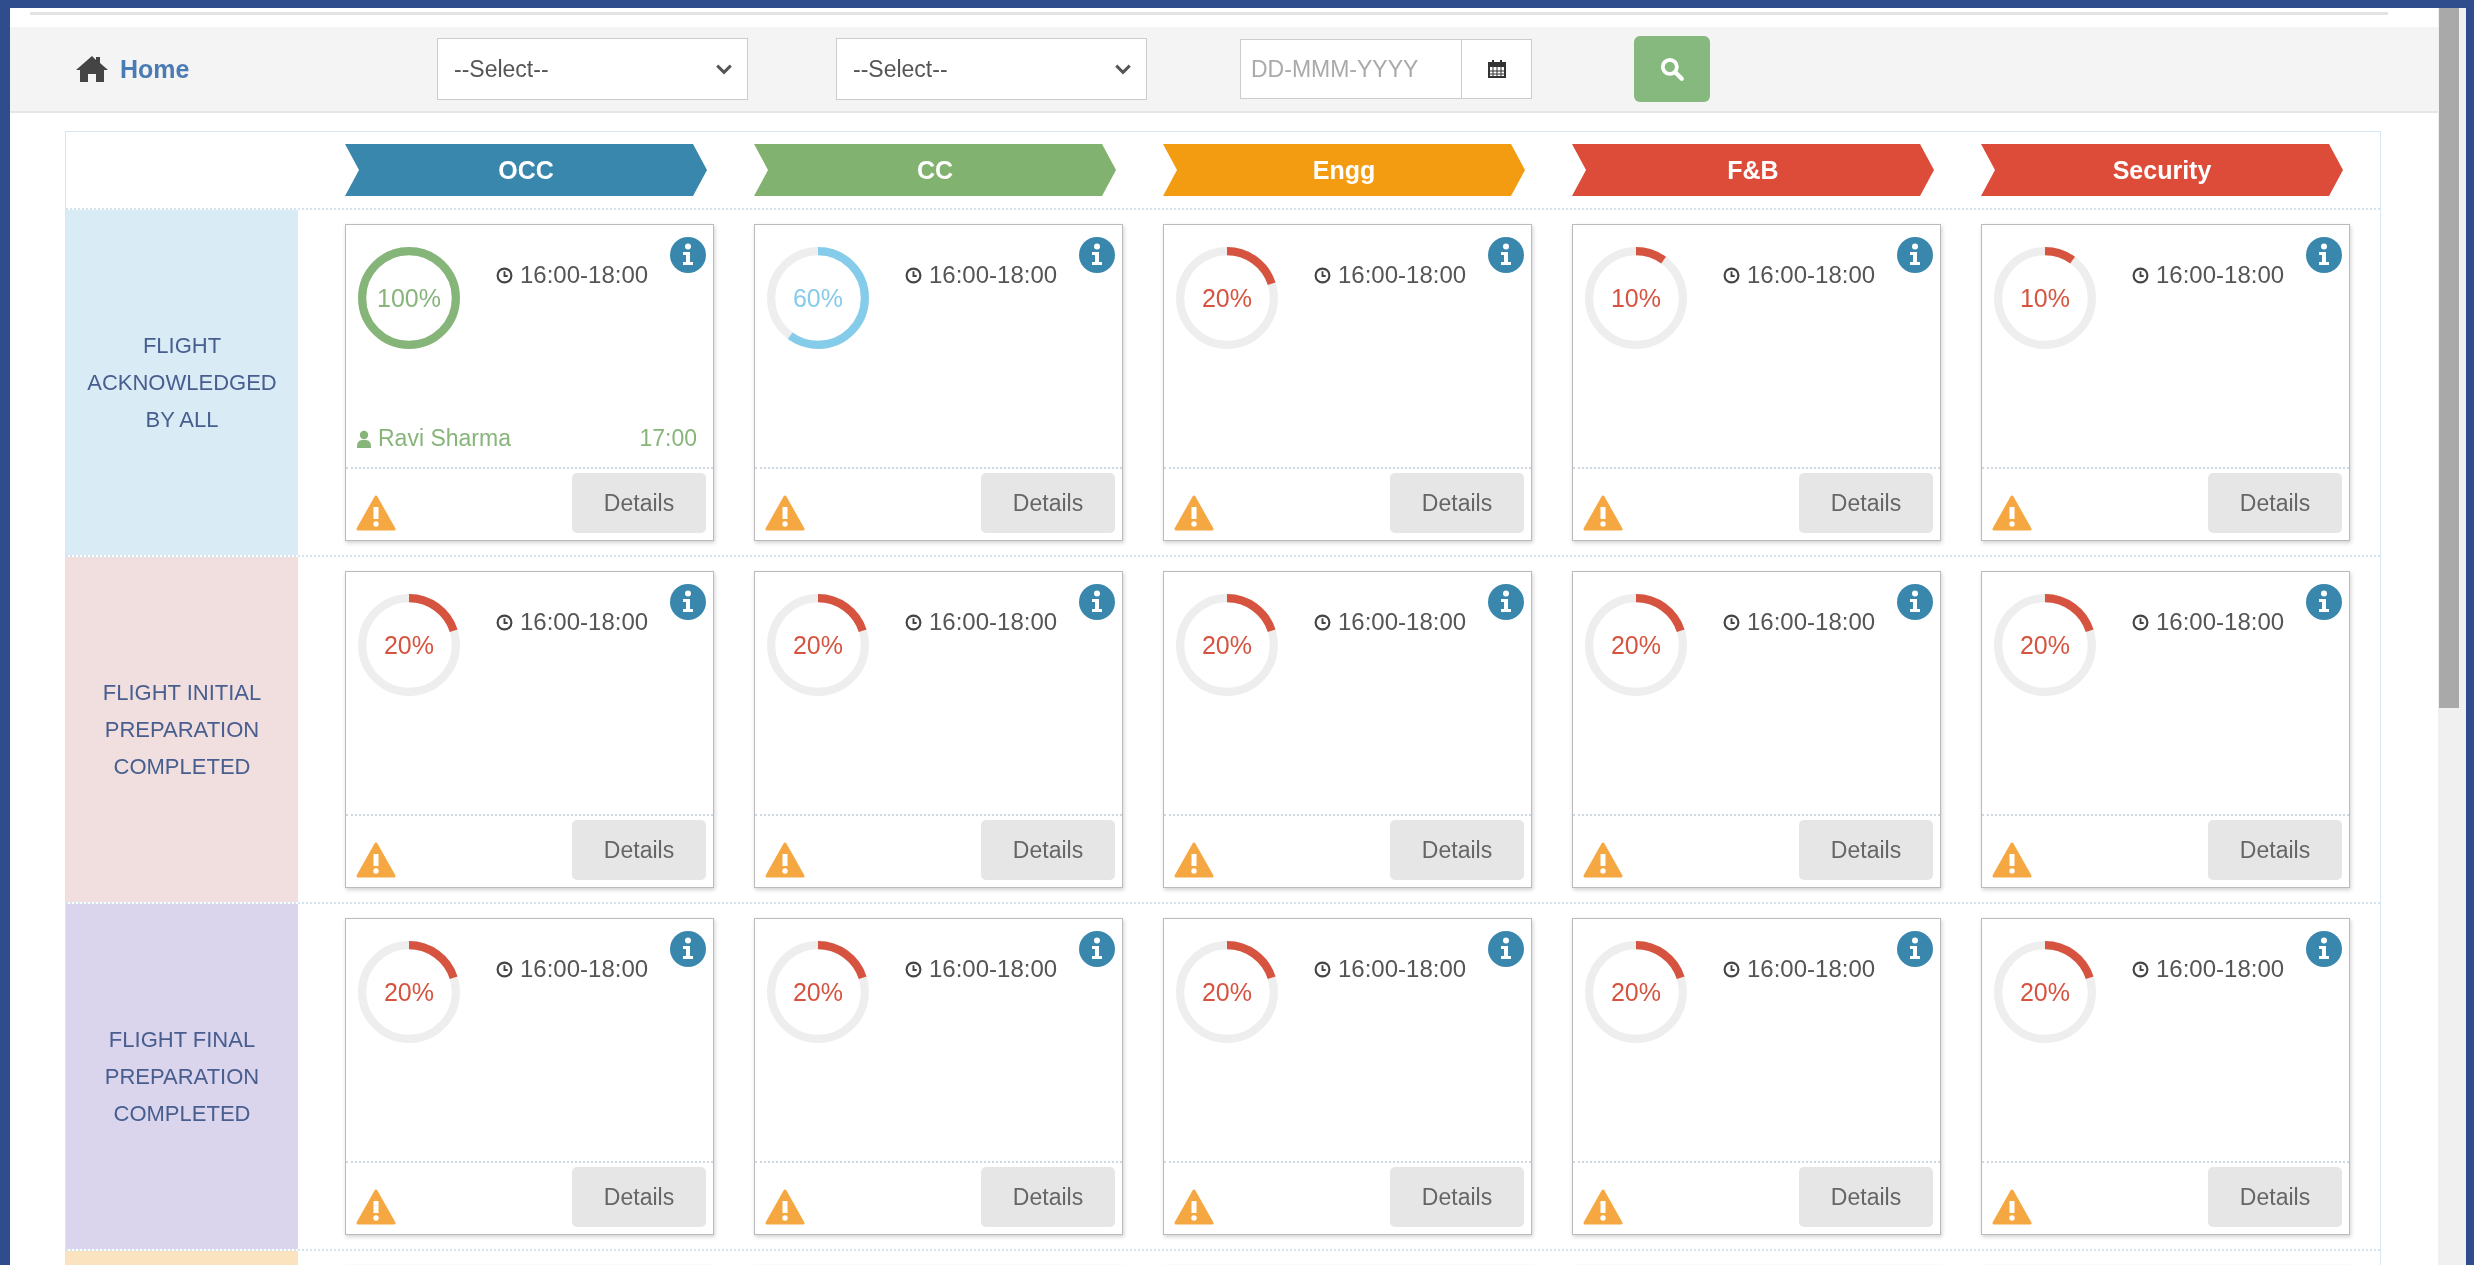 Image resolution: width=2474 pixels, height=1265 pixels. I want to click on search-button, so click(1672, 69).